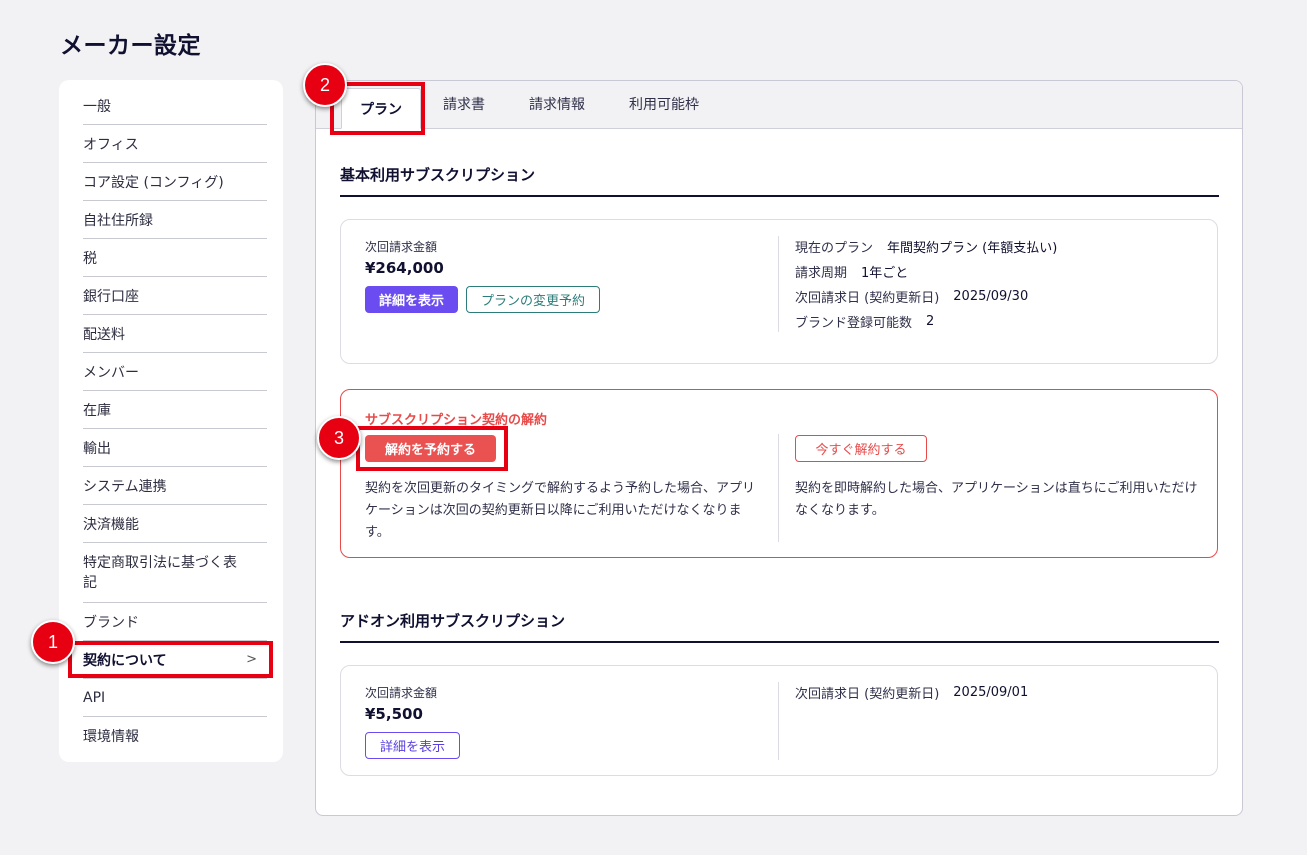  What do you see at coordinates (111, 372) in the screenshot?
I see `sidebar-item-label: メンバー` at bounding box center [111, 372].